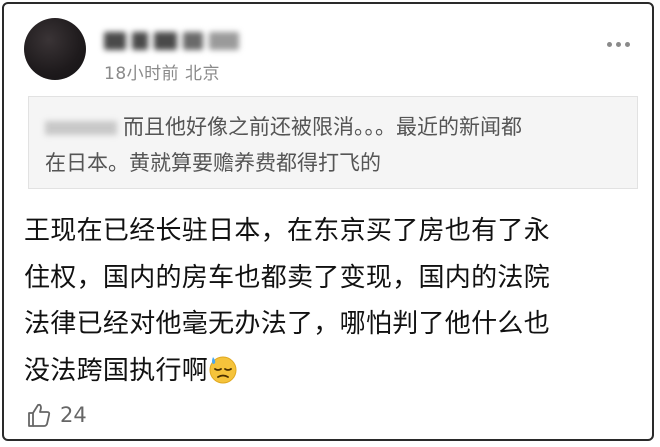 This screenshot has width=660, height=447. I want to click on timestamp: 18小时前, so click(142, 74).